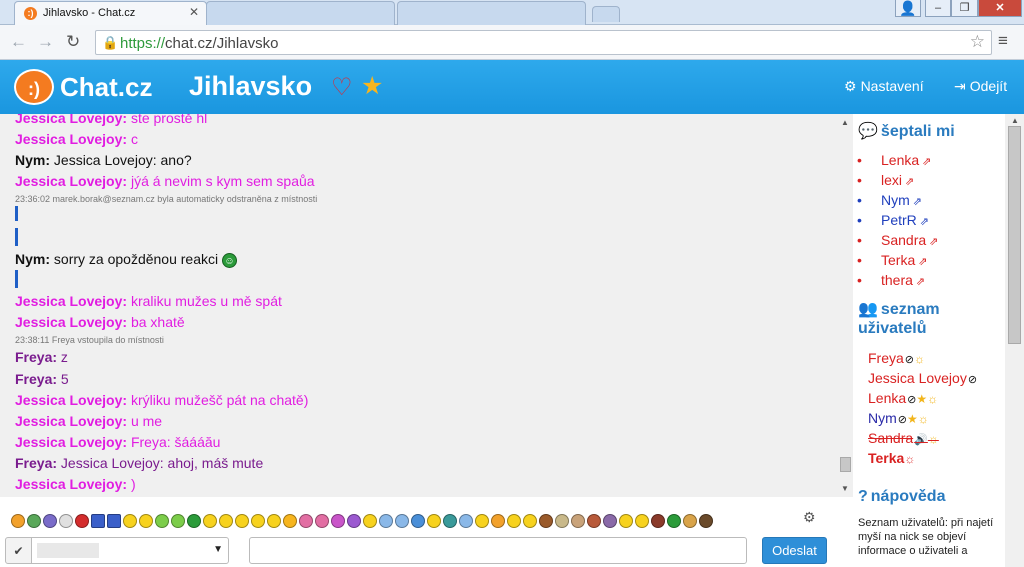  What do you see at coordinates (922, 378) in the screenshot?
I see `user-item: Jessica Lovejoy⊘` at bounding box center [922, 378].